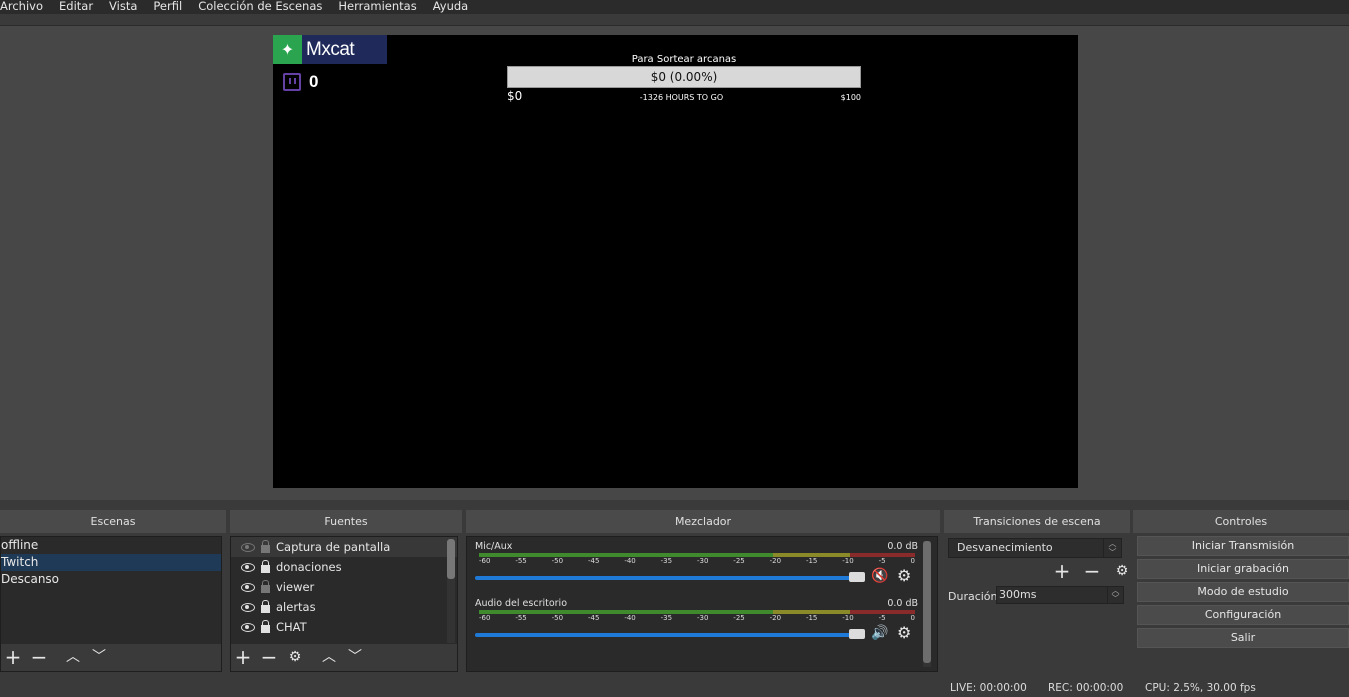 The width and height of the screenshot is (1349, 697). Describe the element at coordinates (13, 657) in the screenshot. I see `add-scene-button: +` at that location.